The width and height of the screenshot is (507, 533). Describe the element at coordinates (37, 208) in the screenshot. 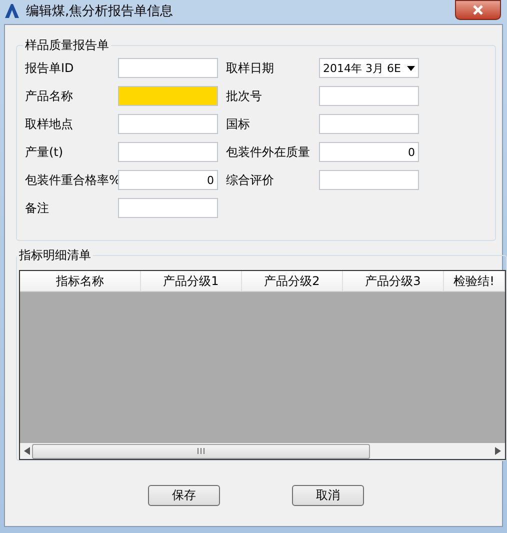

I see `field-label: 备注` at that location.